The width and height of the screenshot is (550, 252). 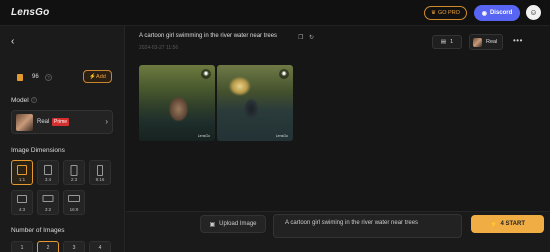 I want to click on user-avatar: ☺, so click(x=533, y=12).